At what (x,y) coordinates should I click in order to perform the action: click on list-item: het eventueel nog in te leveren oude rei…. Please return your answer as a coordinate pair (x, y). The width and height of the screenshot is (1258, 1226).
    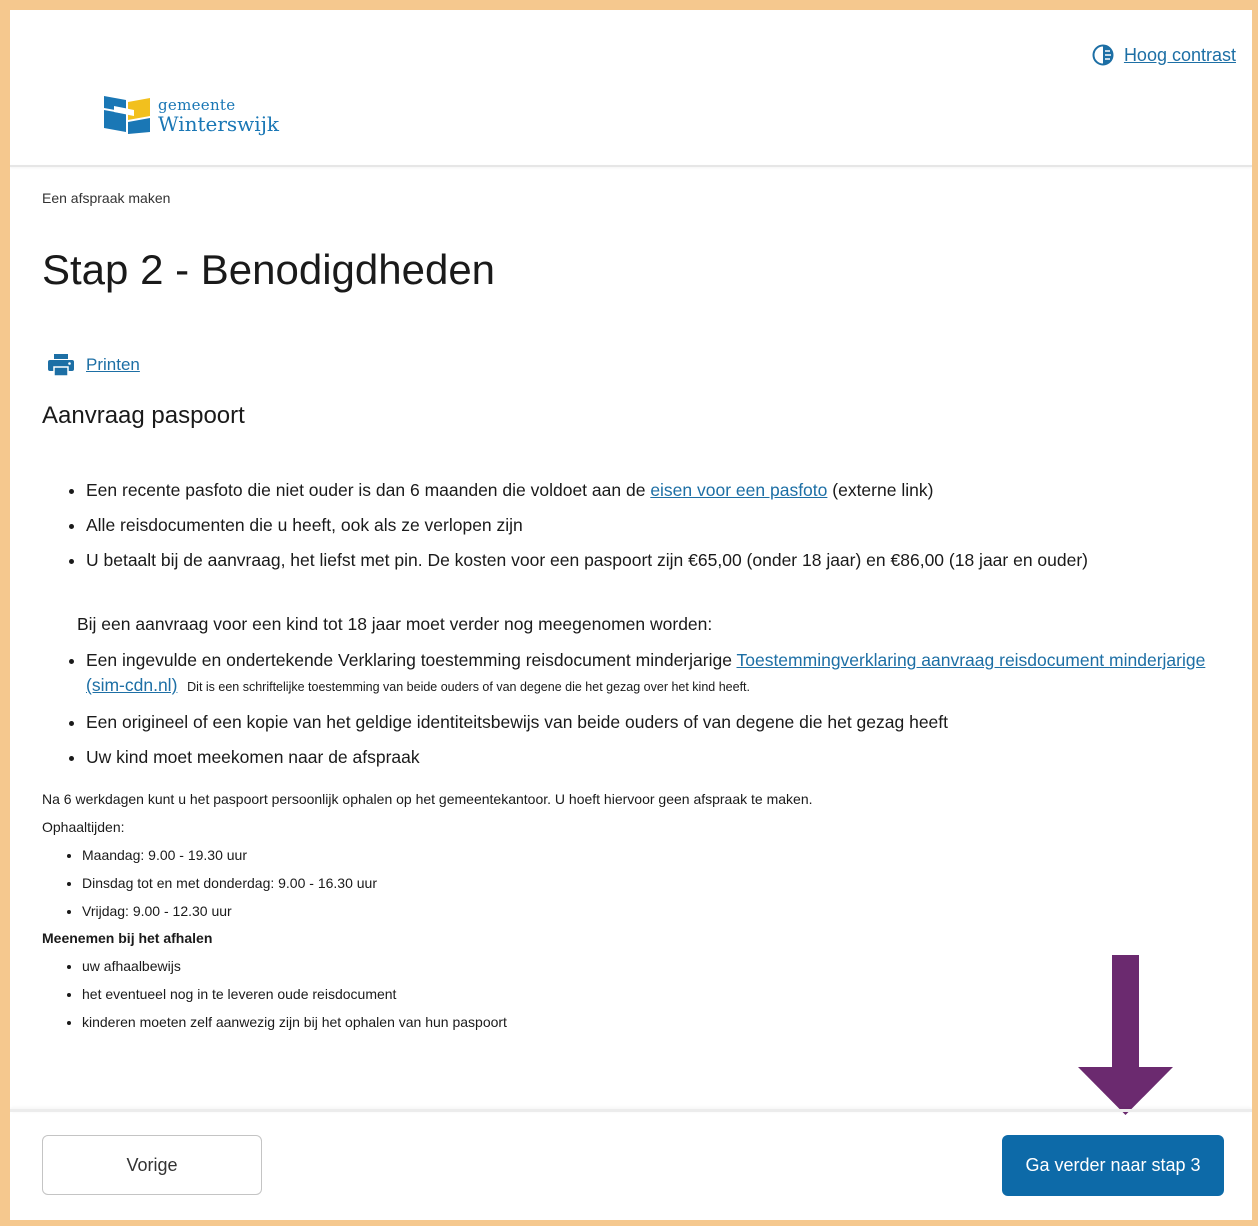
    Looking at the image, I should click on (294, 994).